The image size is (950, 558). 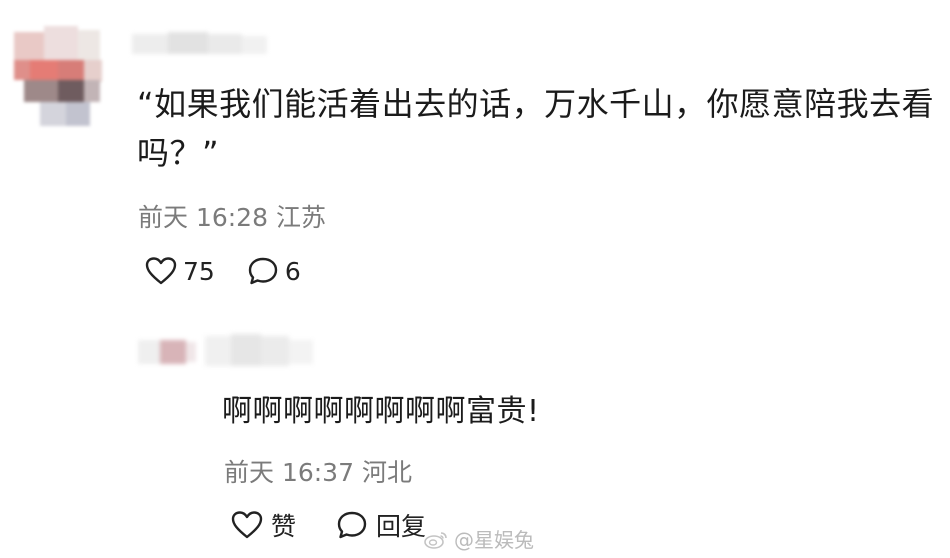 What do you see at coordinates (199, 45) in the screenshot?
I see `comment-author-name` at bounding box center [199, 45].